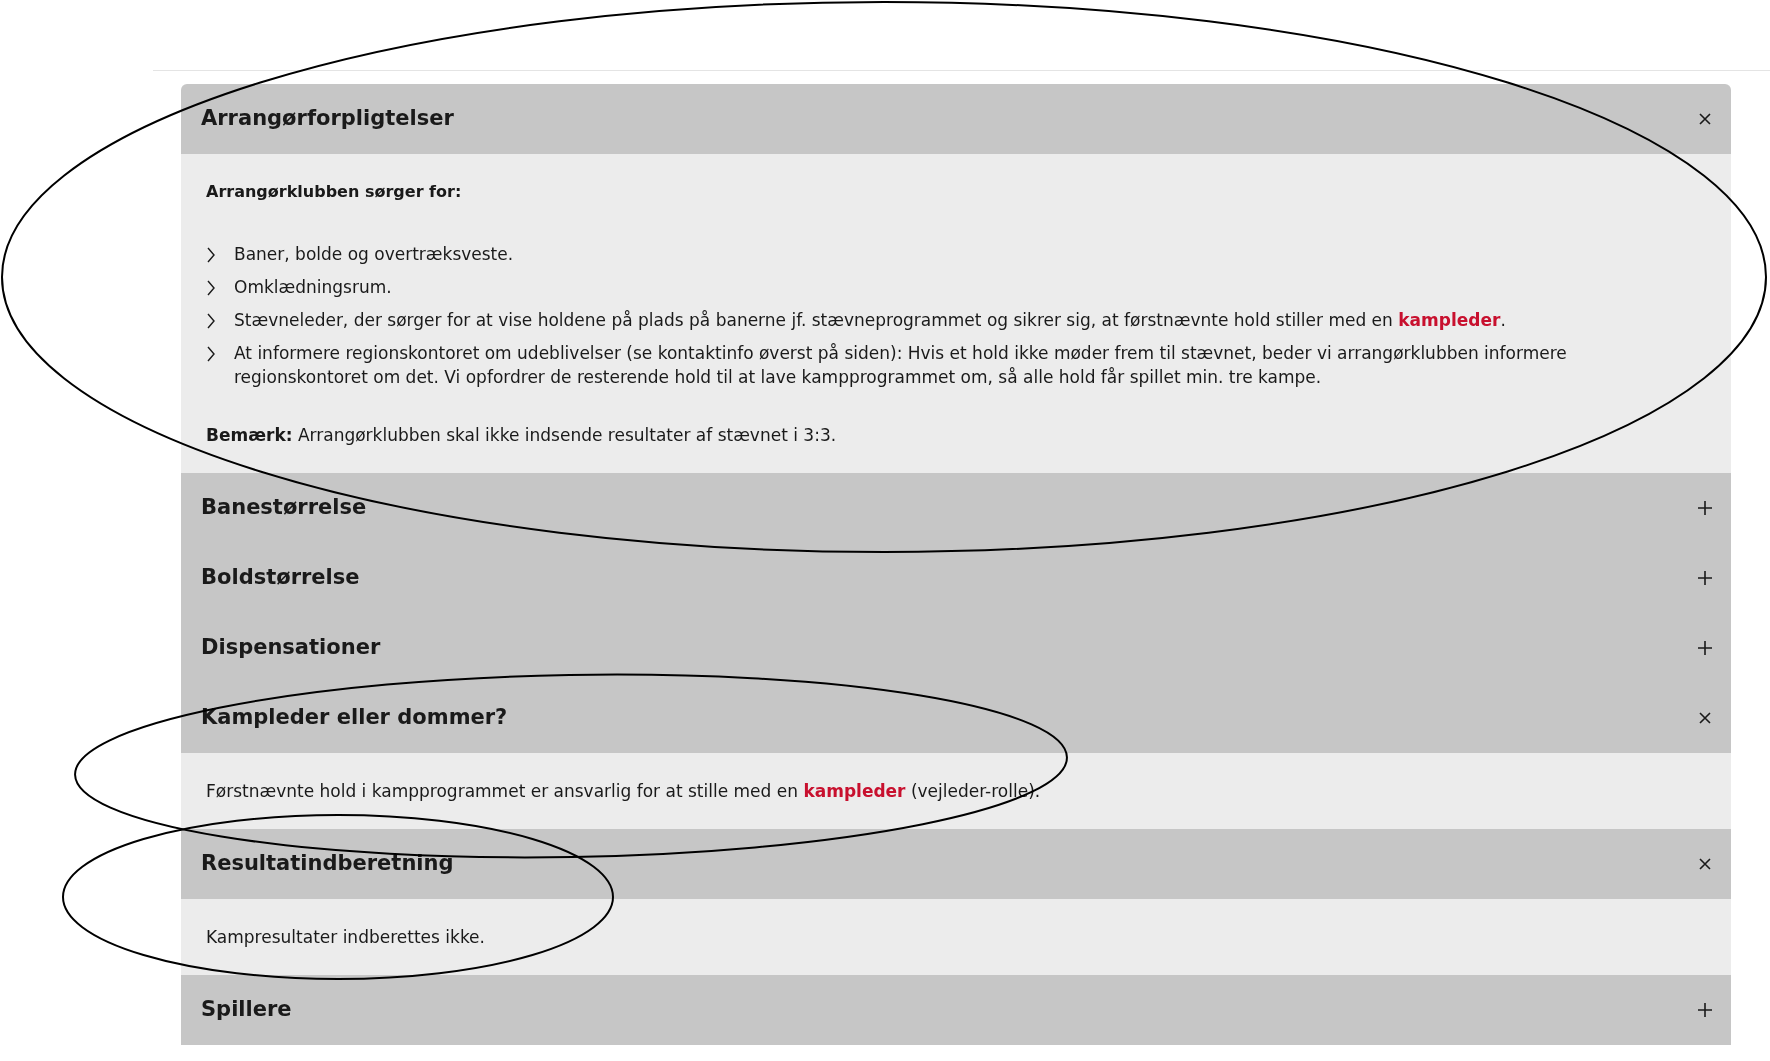 This screenshot has width=1770, height=1061. What do you see at coordinates (374, 254) in the screenshot?
I see `list-item-text: Baner, bolde og overtræksveste.` at bounding box center [374, 254].